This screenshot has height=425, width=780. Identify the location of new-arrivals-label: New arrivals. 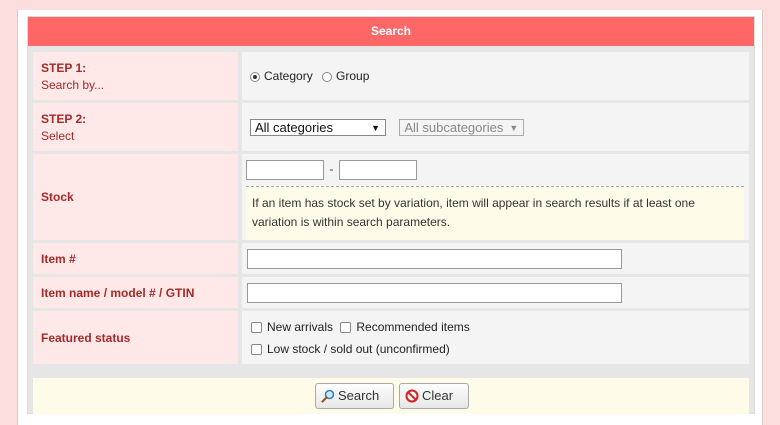
(300, 327).